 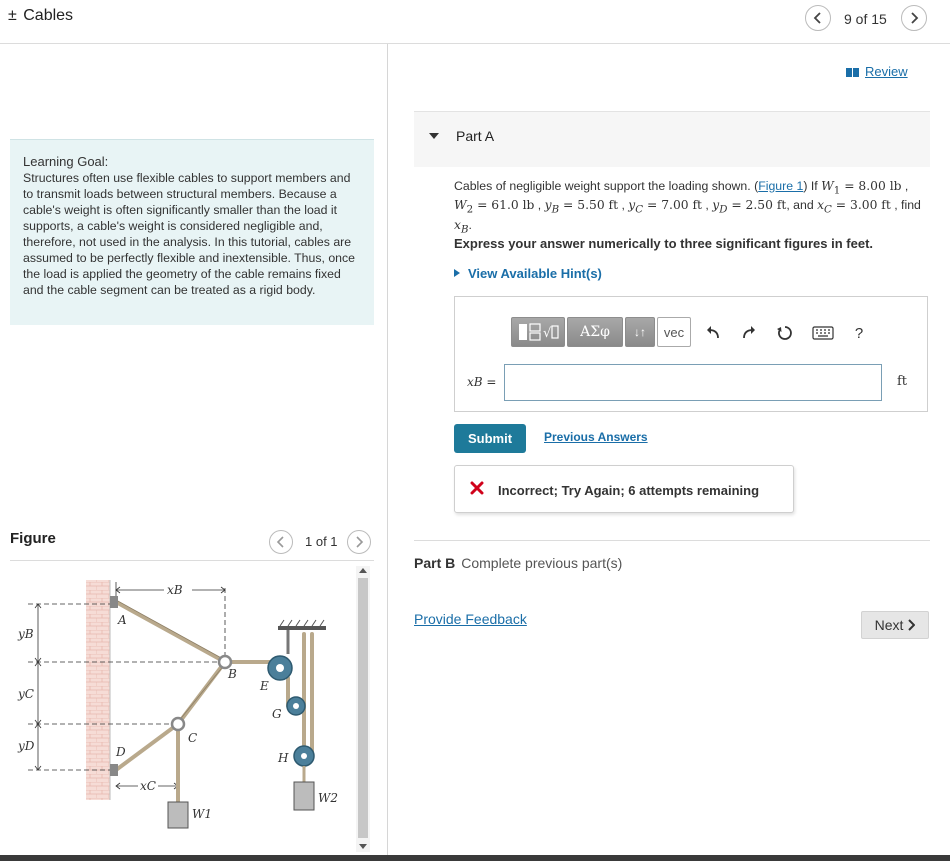 What do you see at coordinates (302, 623) in the screenshot?
I see `ceiling-hatch` at bounding box center [302, 623].